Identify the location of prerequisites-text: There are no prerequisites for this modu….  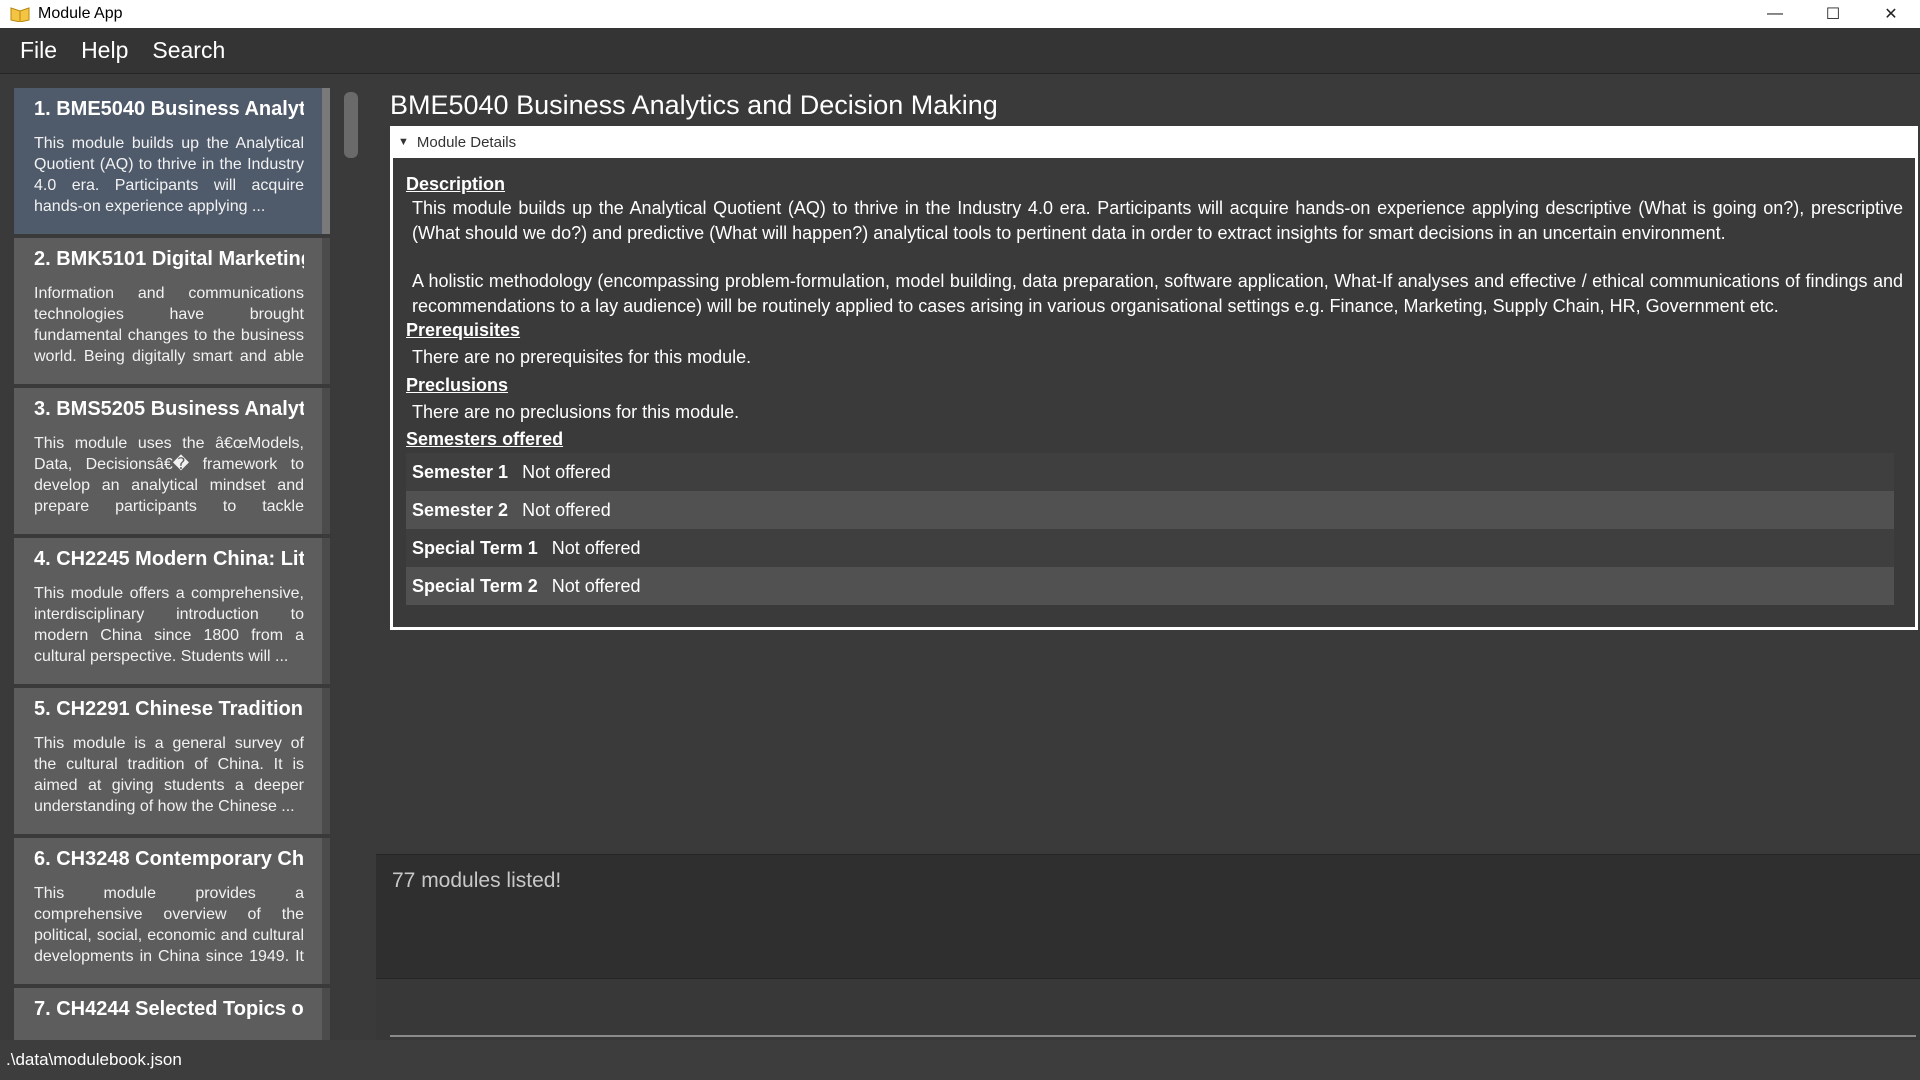
(582, 357).